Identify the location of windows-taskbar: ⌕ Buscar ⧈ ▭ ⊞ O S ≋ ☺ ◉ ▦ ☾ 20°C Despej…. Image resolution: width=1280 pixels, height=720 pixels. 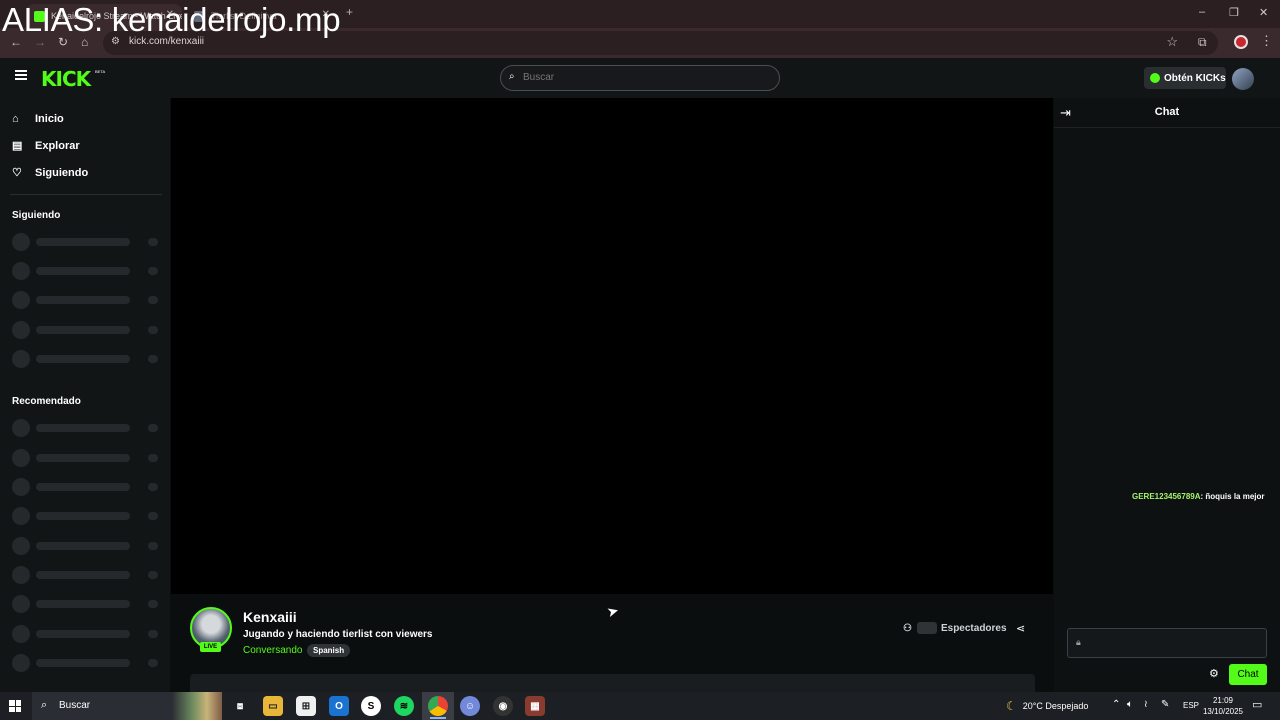
(640, 706).